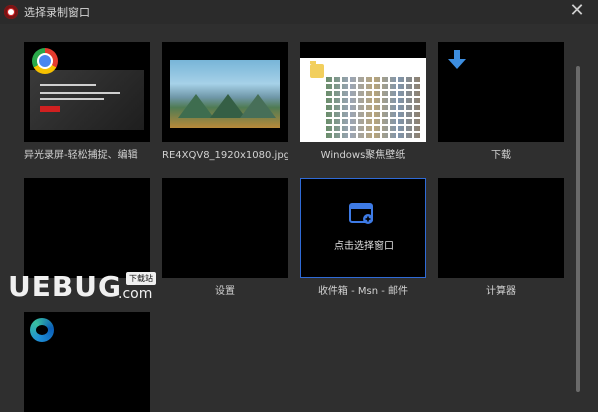  I want to click on select-window-prompt: 点击选择窗口, so click(364, 246).